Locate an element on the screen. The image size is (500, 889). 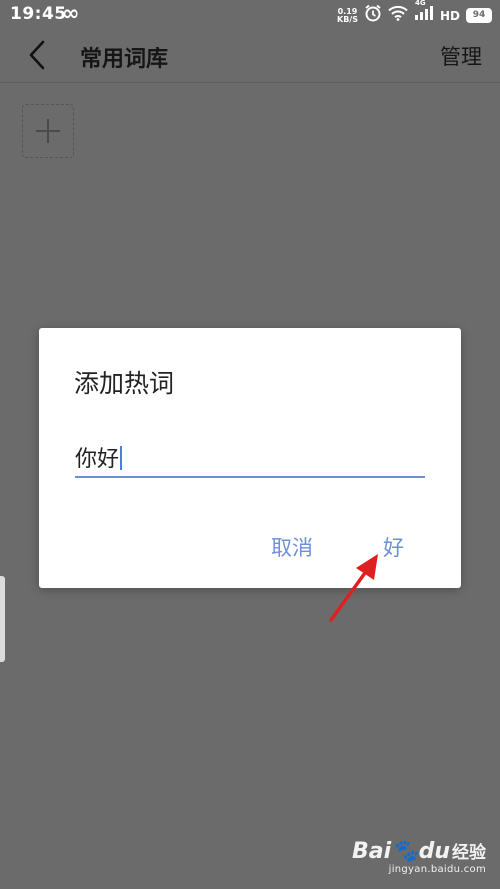
network-speed: 0.19 KB/S is located at coordinates (347, 15).